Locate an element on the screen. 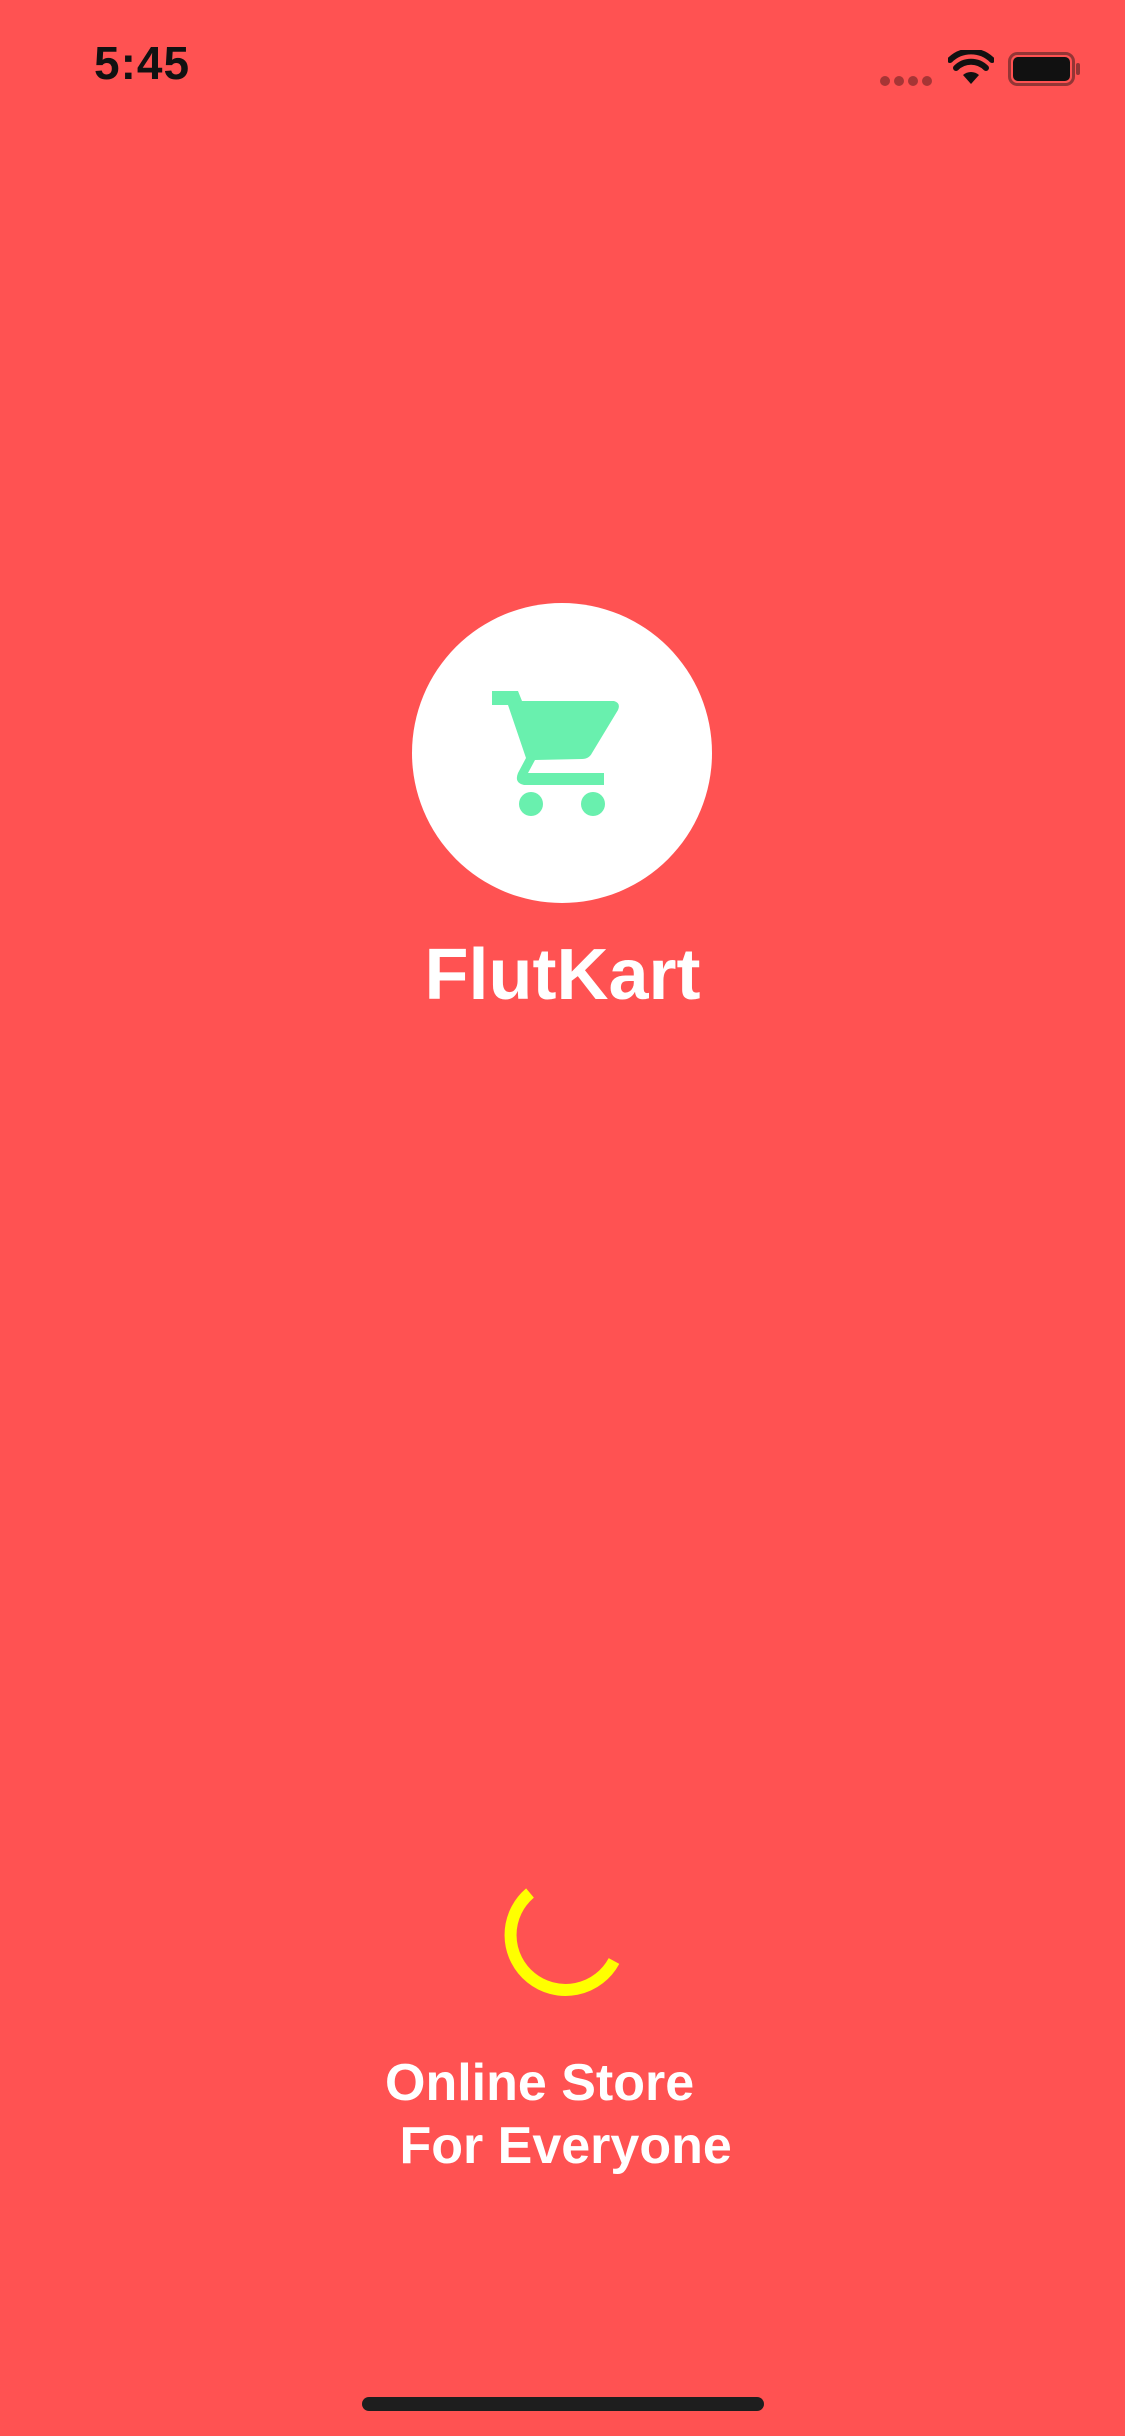 This screenshot has width=1125, height=2436. tagline: Online Store For Everyone is located at coordinates (585, 2115).